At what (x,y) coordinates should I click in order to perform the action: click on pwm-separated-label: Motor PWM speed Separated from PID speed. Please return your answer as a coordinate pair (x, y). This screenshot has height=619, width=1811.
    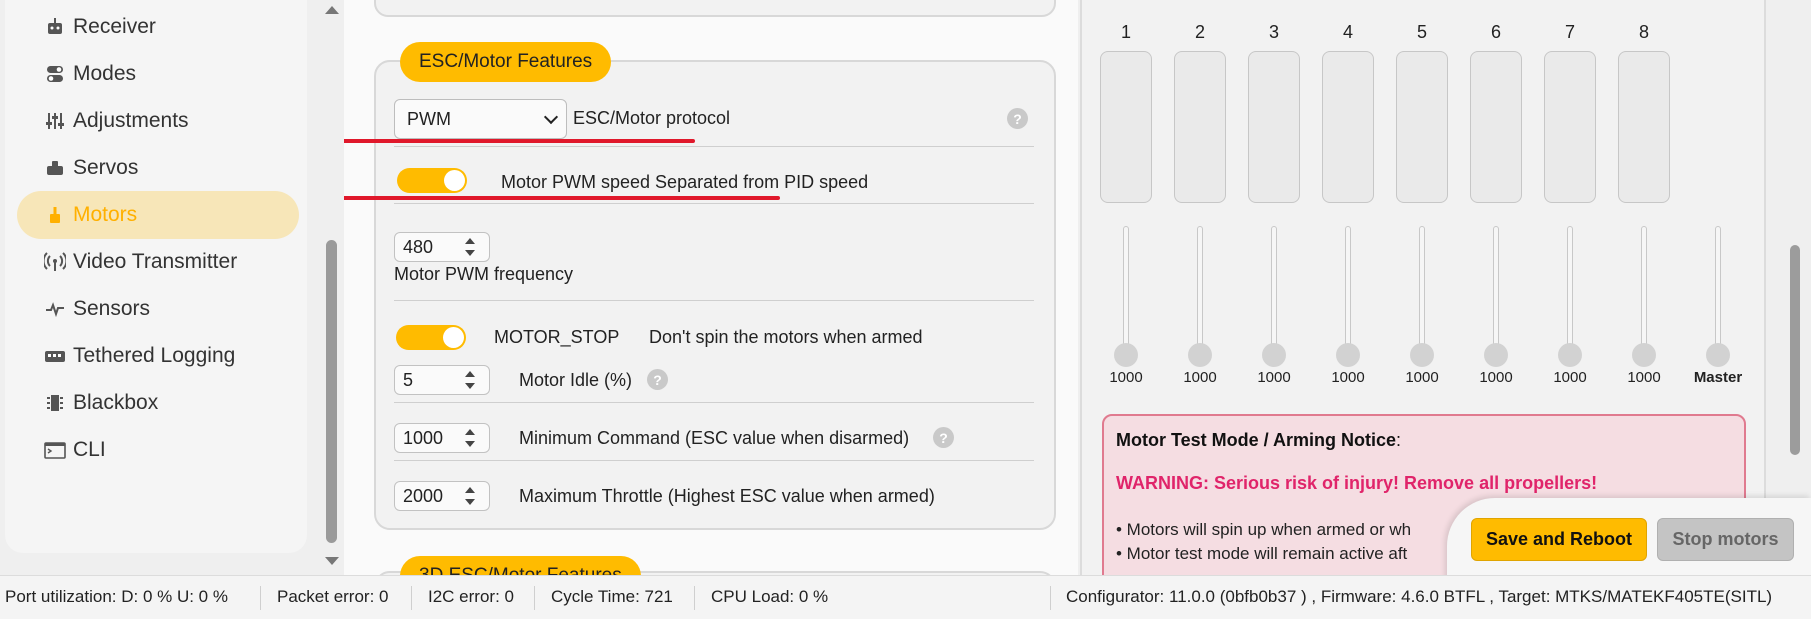
    Looking at the image, I should click on (685, 182).